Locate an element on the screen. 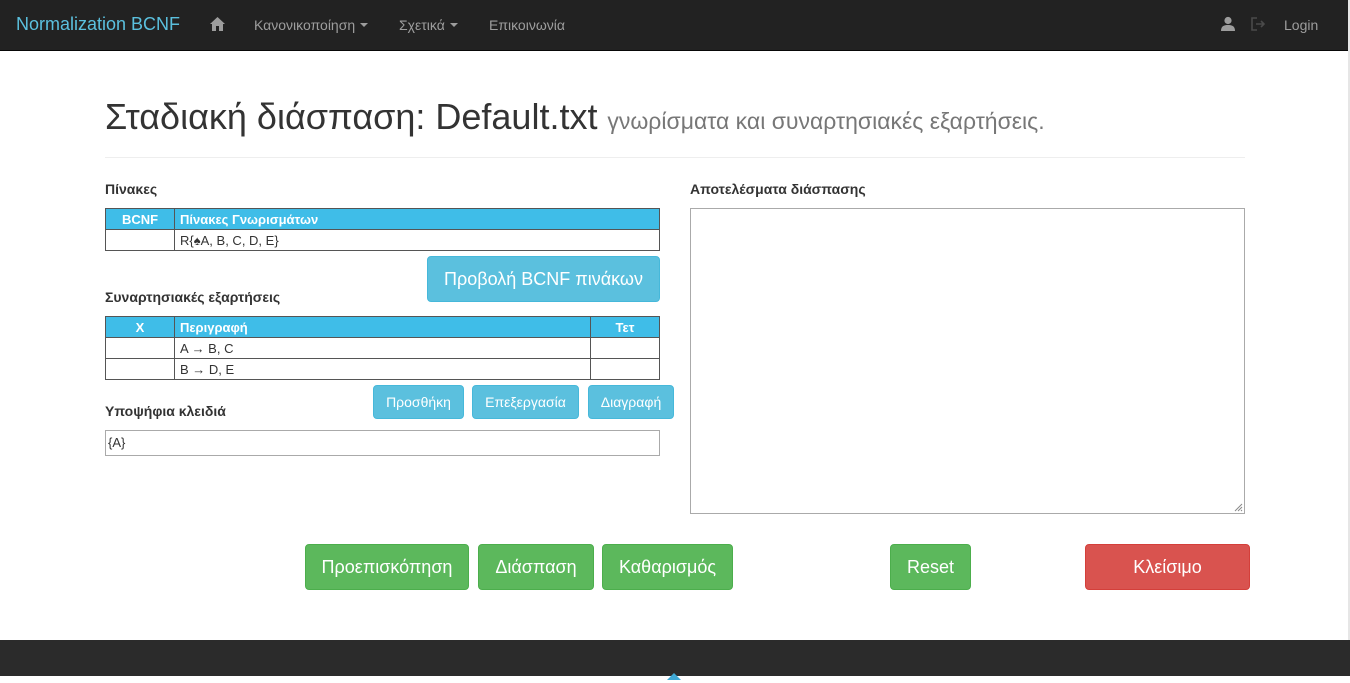 This screenshot has width=1350, height=683. fd-description-cell: A → B, C is located at coordinates (382, 348).